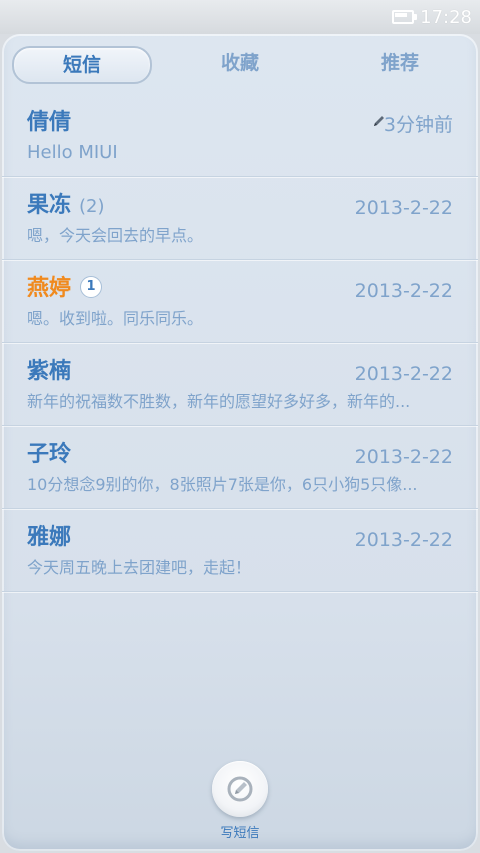  I want to click on conversation-row: 果冻 (2) 2013-2-22 嗯，今天会回去的早点。, so click(240, 218).